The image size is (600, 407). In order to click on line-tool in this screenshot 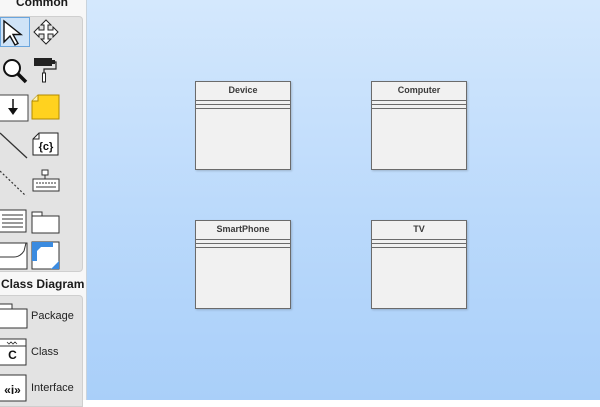, I will do `click(15, 146)`.